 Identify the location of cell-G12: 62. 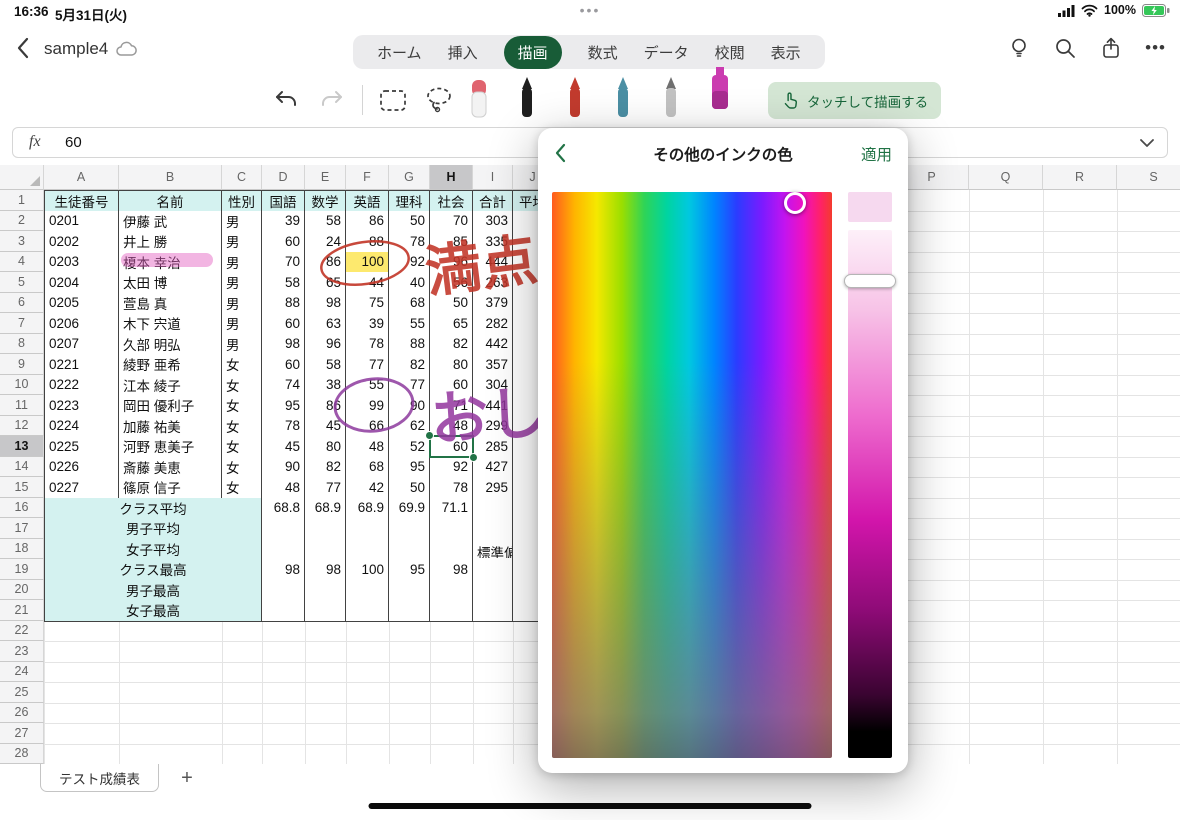
(409, 426).